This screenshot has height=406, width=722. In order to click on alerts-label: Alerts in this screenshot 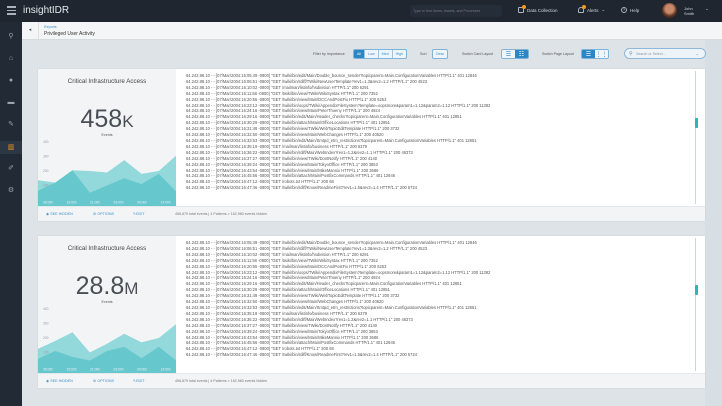, I will do `click(593, 10)`.